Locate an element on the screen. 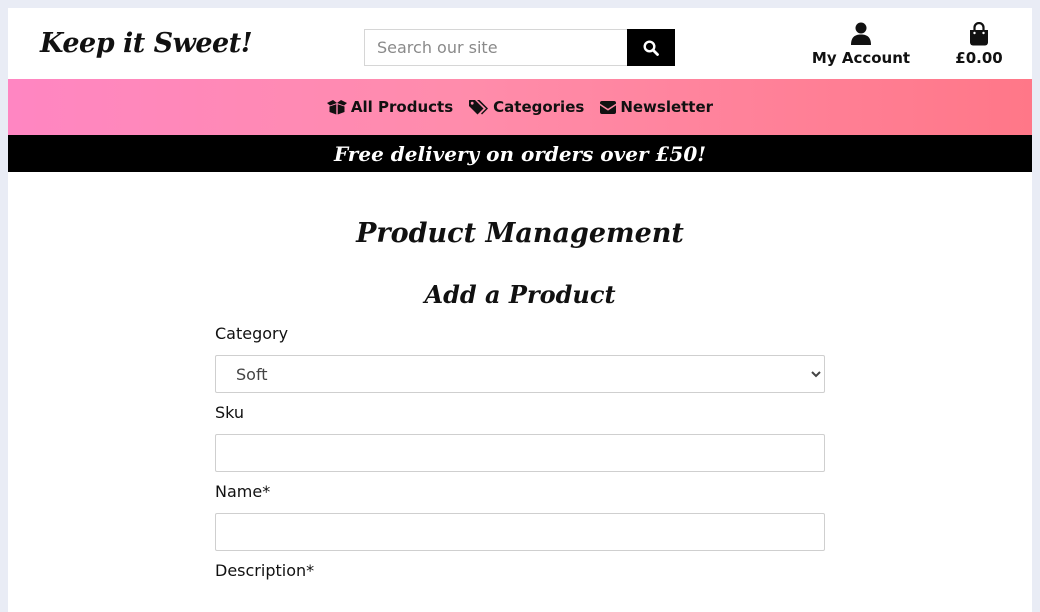 Image resolution: width=1040 pixels, height=612 pixels. category-select: Soft is located at coordinates (520, 374).